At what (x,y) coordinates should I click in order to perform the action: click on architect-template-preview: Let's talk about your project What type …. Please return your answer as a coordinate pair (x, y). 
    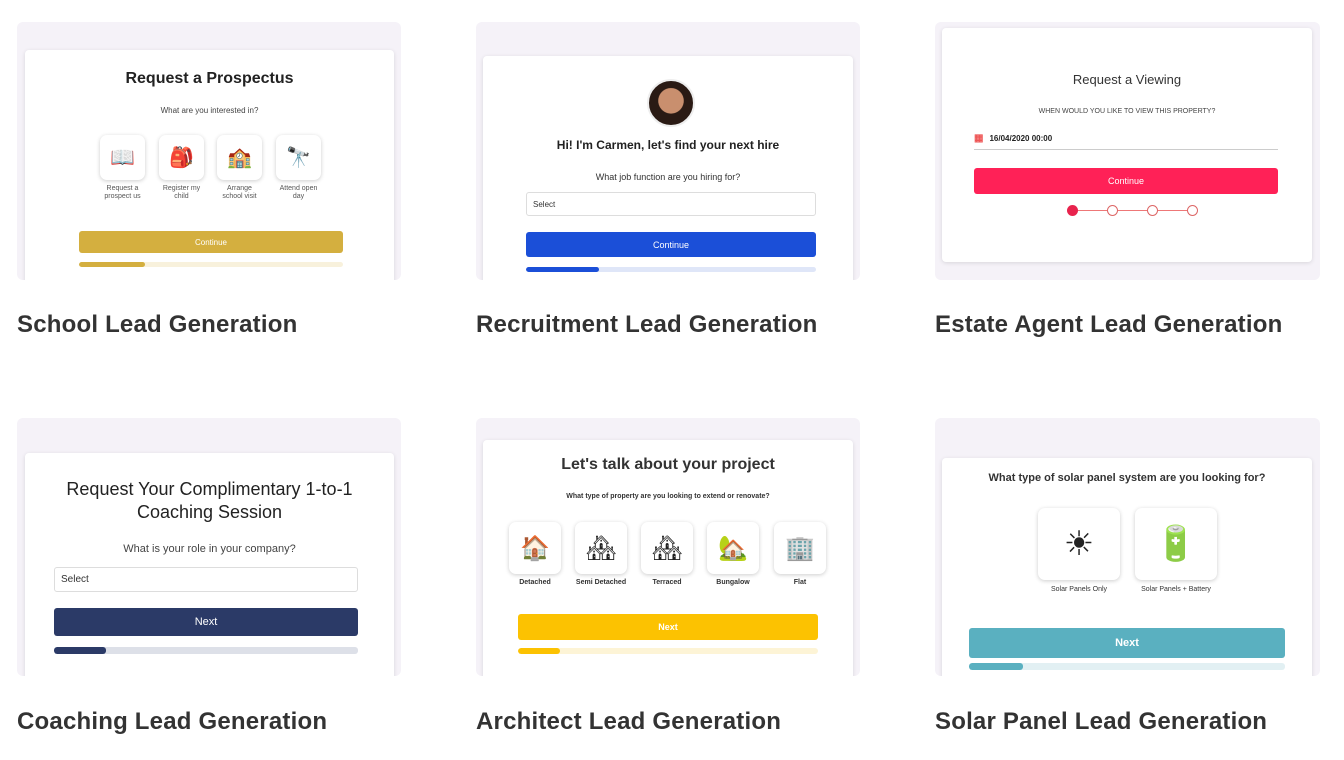
    Looking at the image, I should click on (668, 547).